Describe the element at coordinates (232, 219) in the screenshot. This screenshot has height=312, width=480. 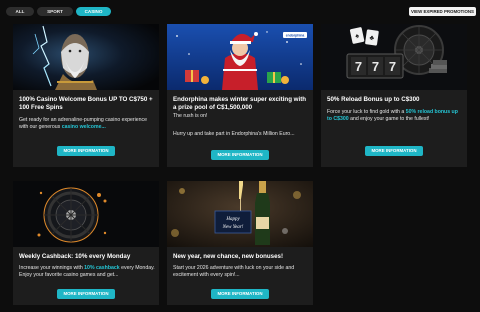
I see `svg-text: Happy` at that location.